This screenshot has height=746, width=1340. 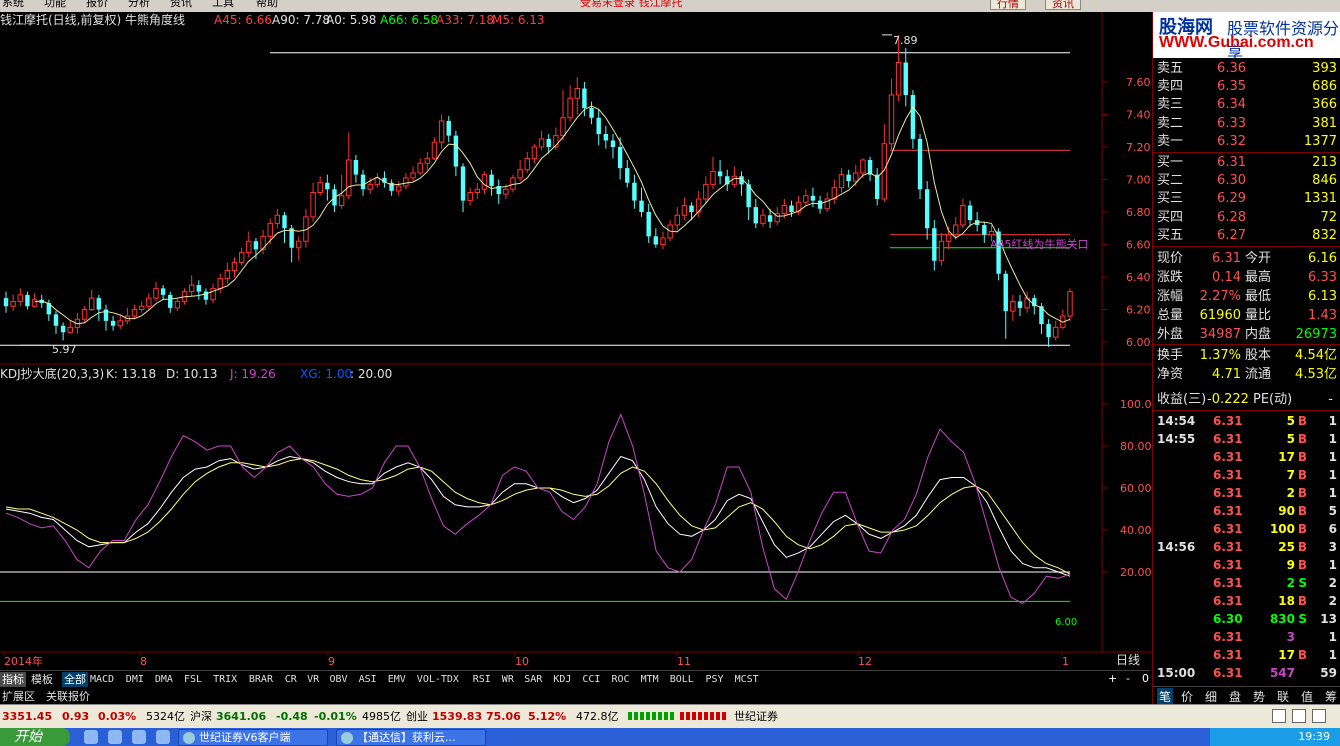 What do you see at coordinates (163, 737) in the screenshot?
I see `quicklaunch-desktop-icon` at bounding box center [163, 737].